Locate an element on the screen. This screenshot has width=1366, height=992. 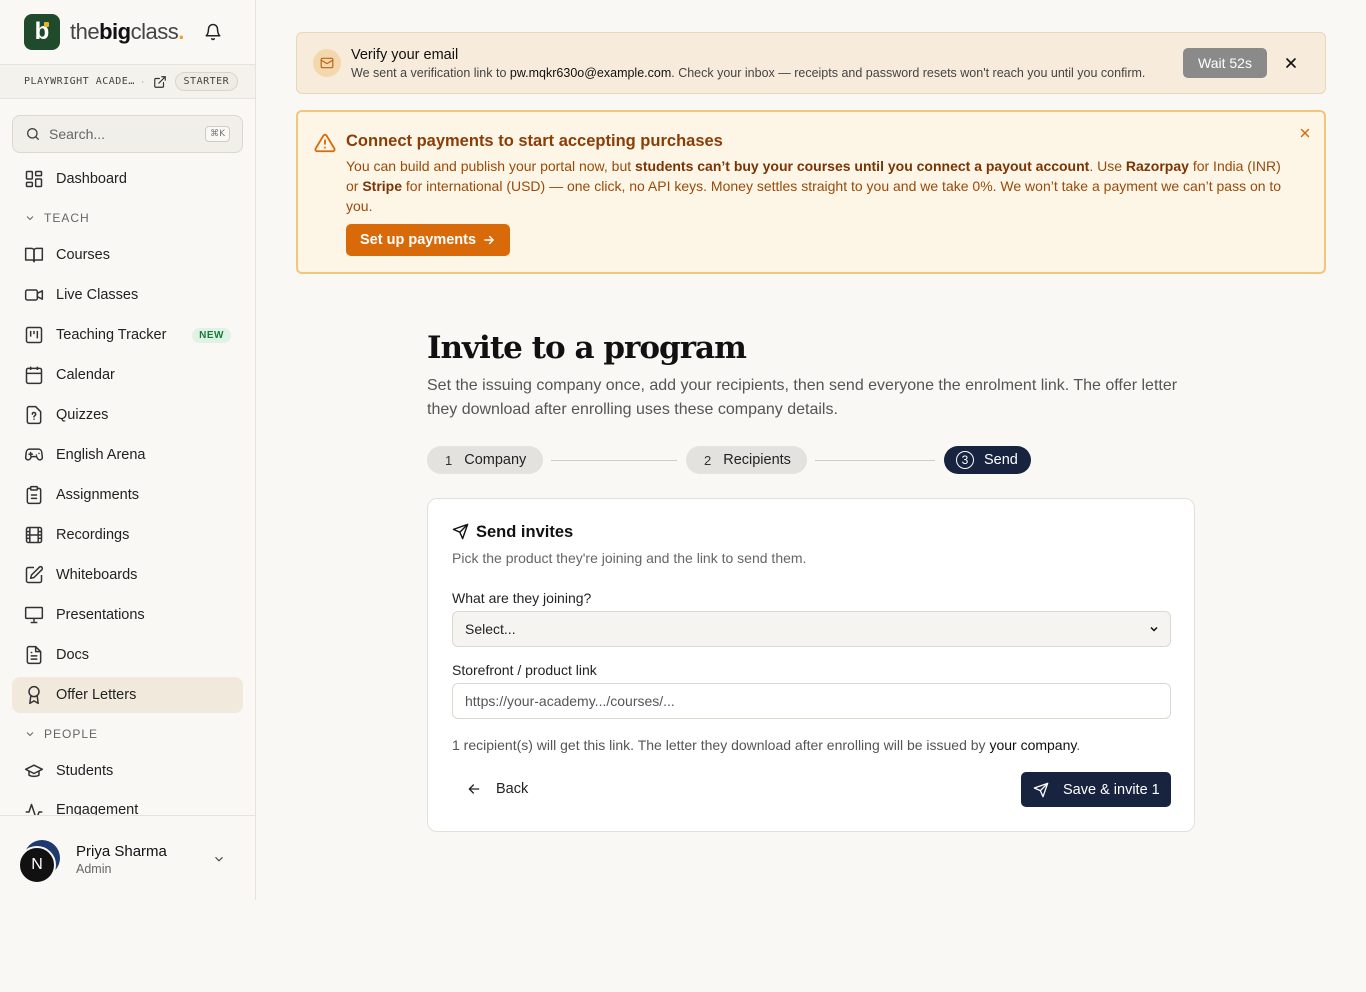
sidebar-item-english-arena: English Arena is located at coordinates (127, 455).